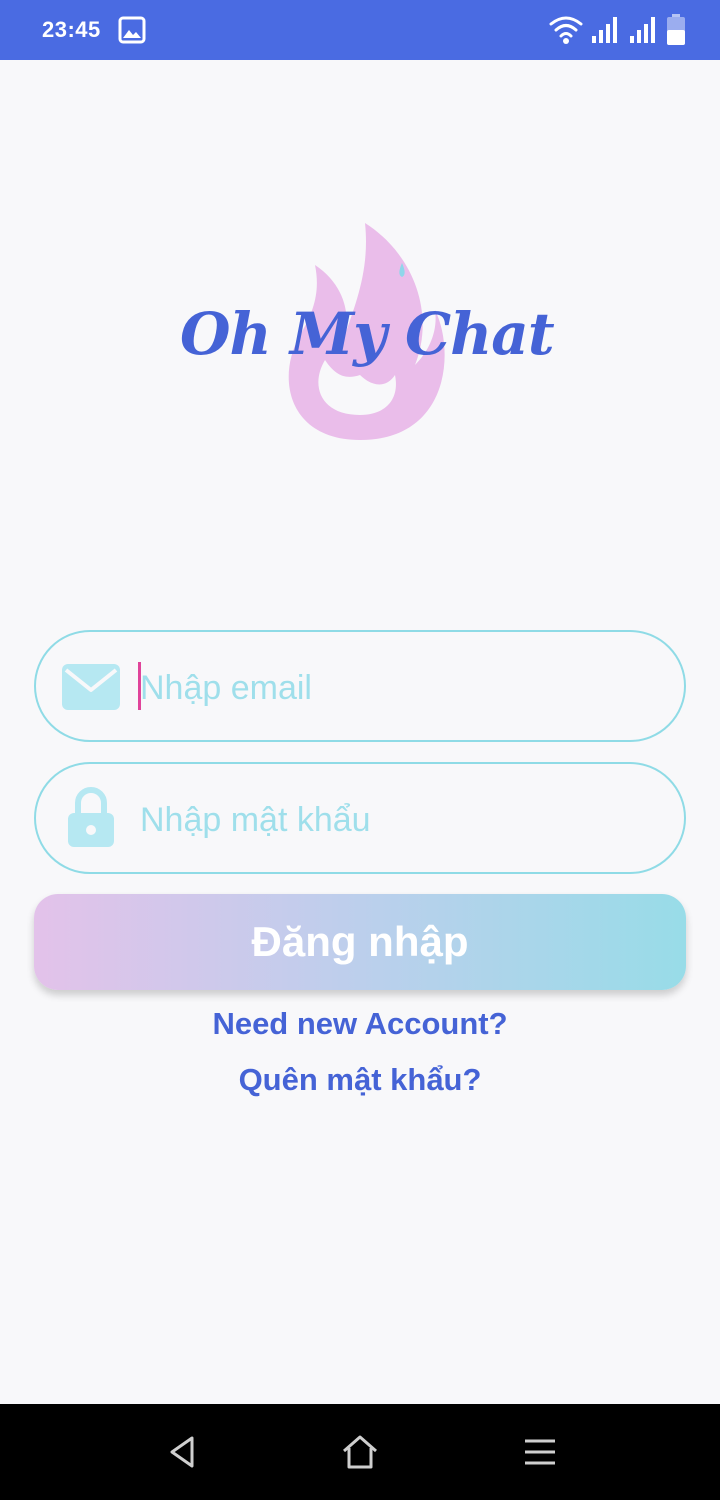  I want to click on mail-icon, so click(91, 687).